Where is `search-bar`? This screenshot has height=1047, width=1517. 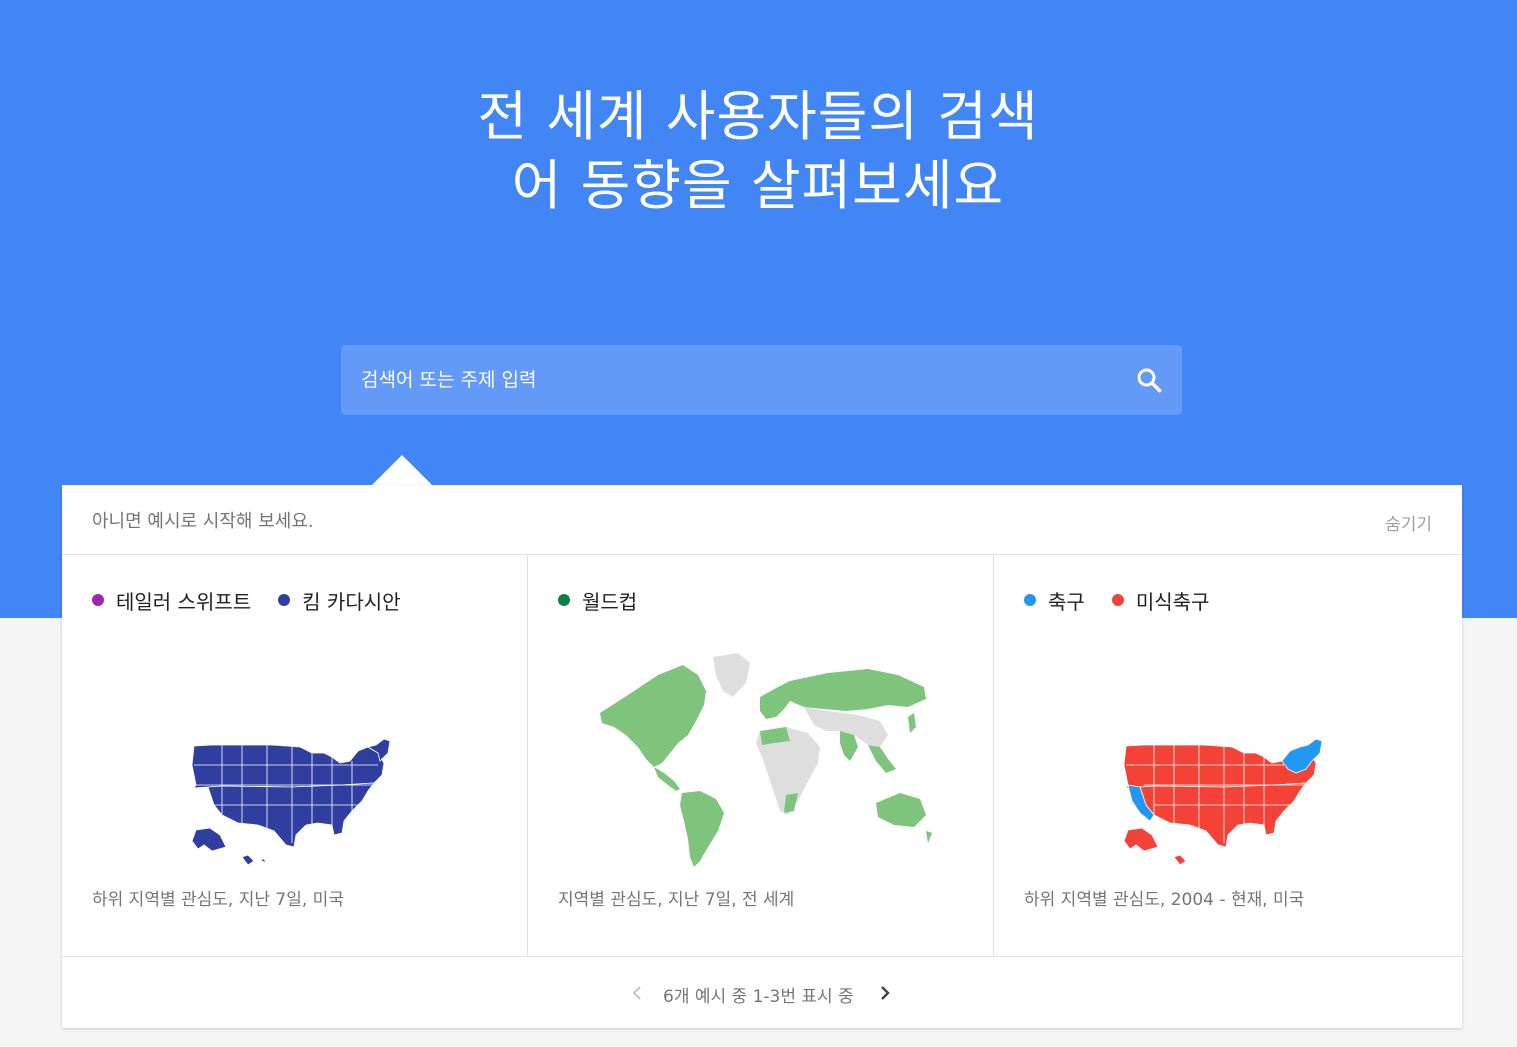
search-bar is located at coordinates (761, 380).